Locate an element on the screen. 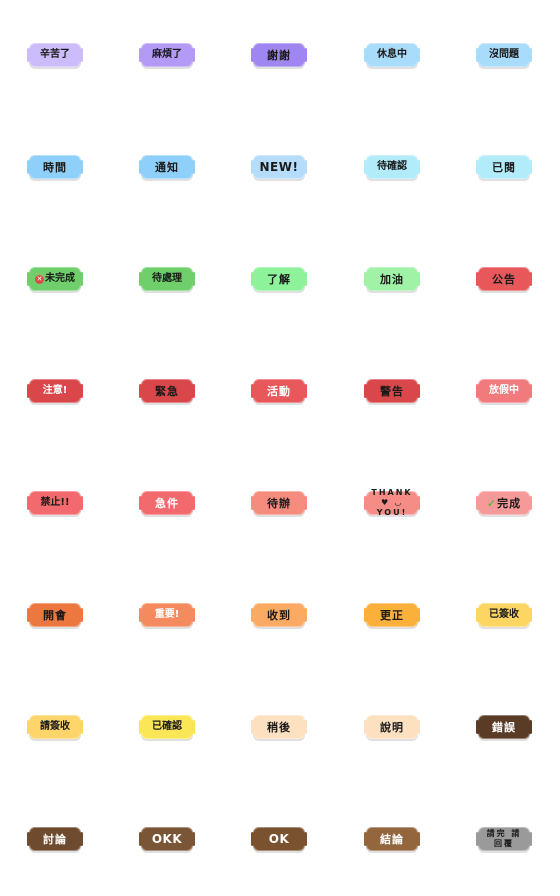 This screenshot has height=896, width=560. sticker: 待辦 is located at coordinates (279, 503).